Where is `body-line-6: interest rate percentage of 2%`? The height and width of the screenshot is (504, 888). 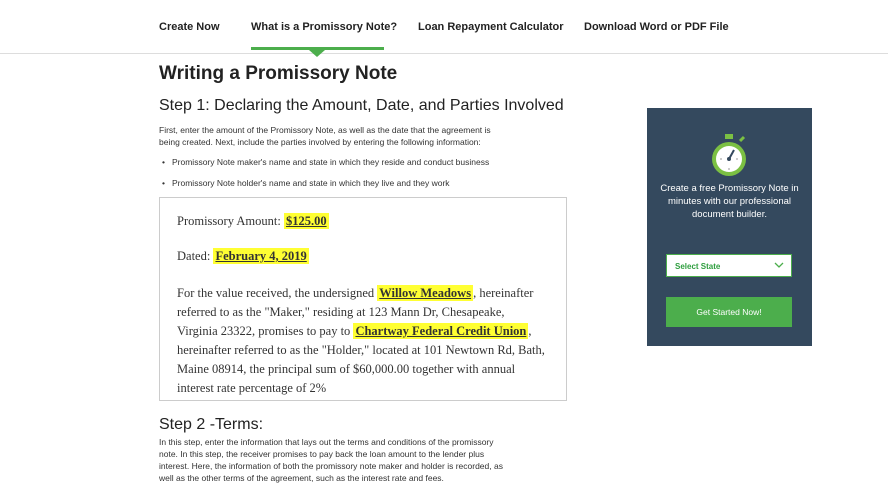
body-line-6: interest rate percentage of 2% is located at coordinates (252, 388).